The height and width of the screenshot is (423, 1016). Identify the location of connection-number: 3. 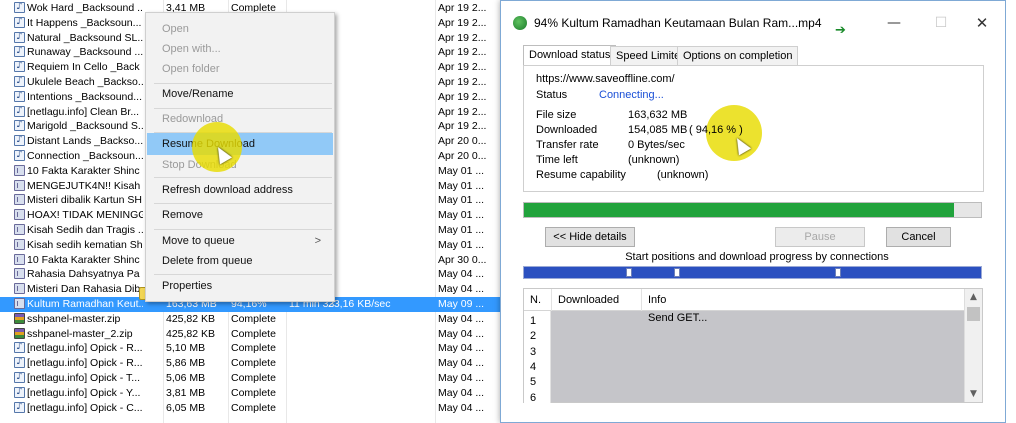
(533, 351).